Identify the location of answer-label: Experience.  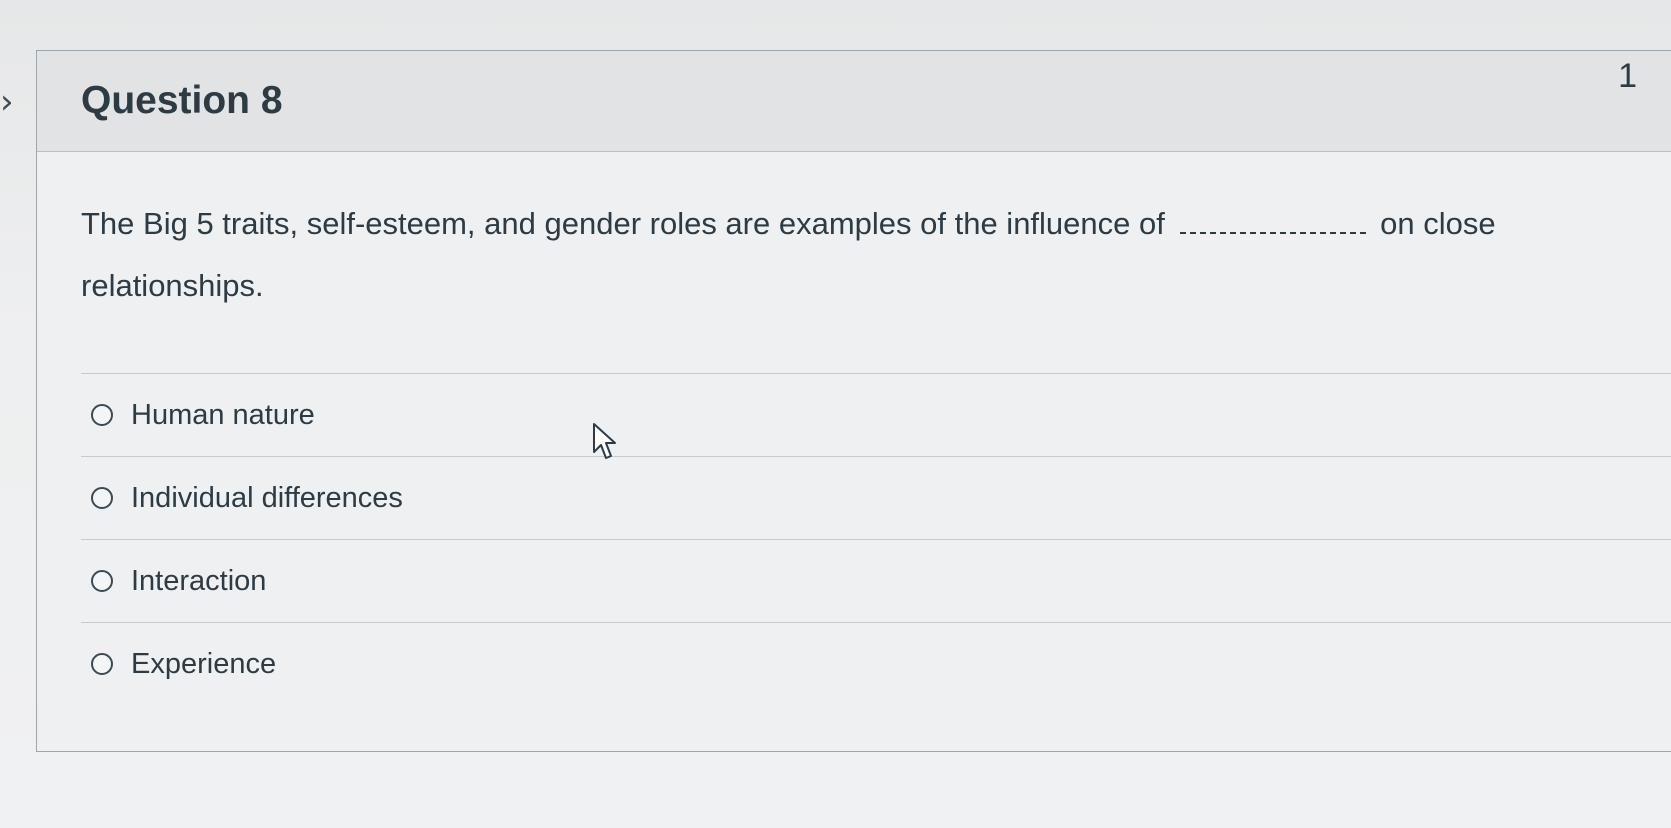
(204, 663).